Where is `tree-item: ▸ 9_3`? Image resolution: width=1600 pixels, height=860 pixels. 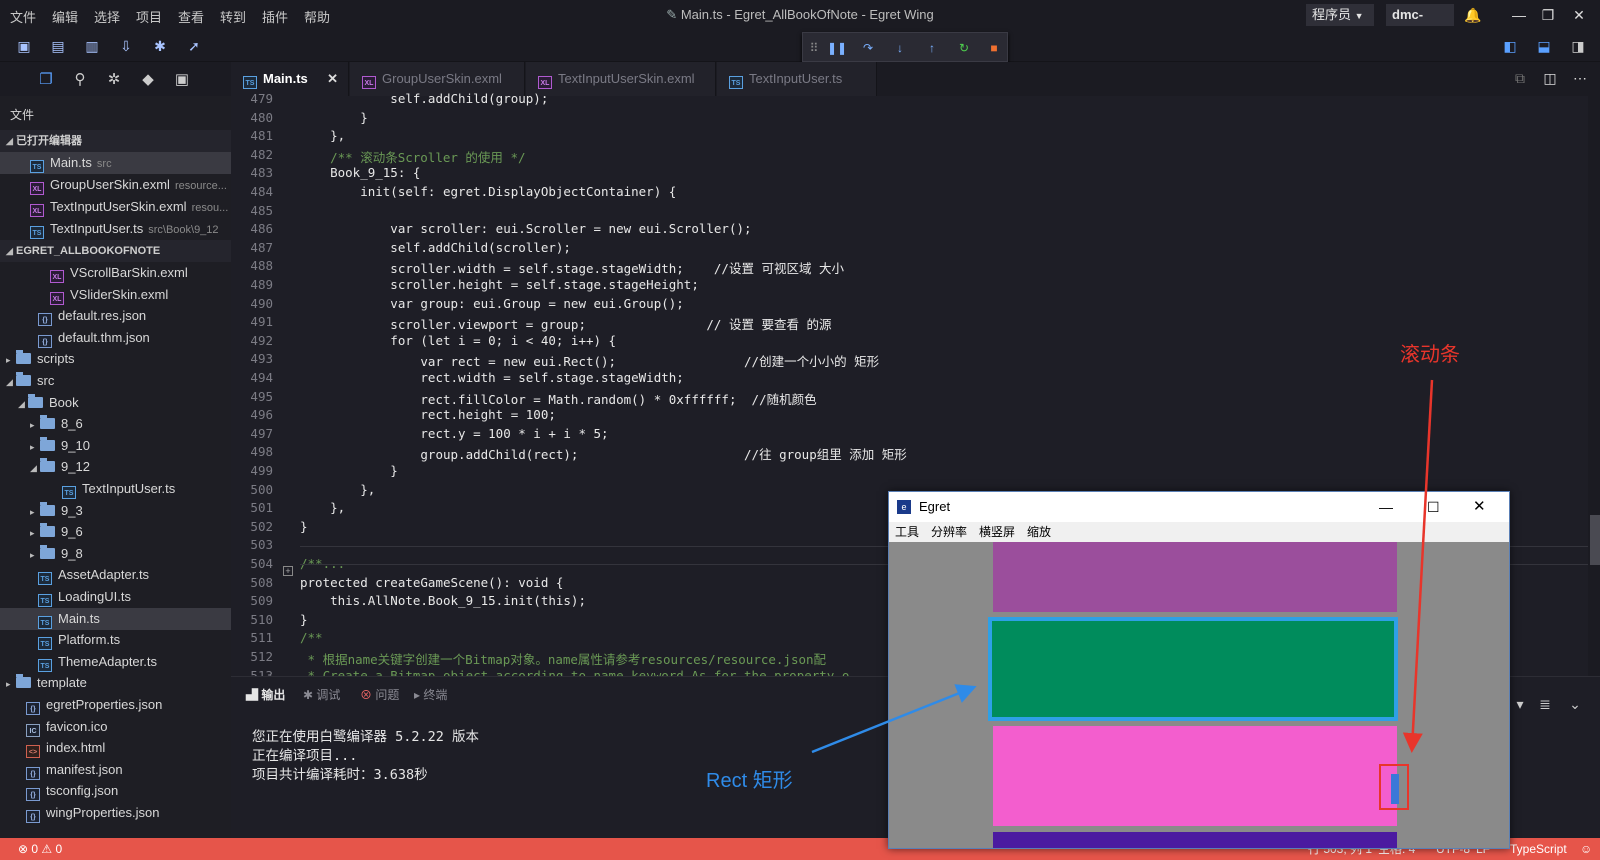 tree-item: ▸ 9_3 is located at coordinates (115, 511).